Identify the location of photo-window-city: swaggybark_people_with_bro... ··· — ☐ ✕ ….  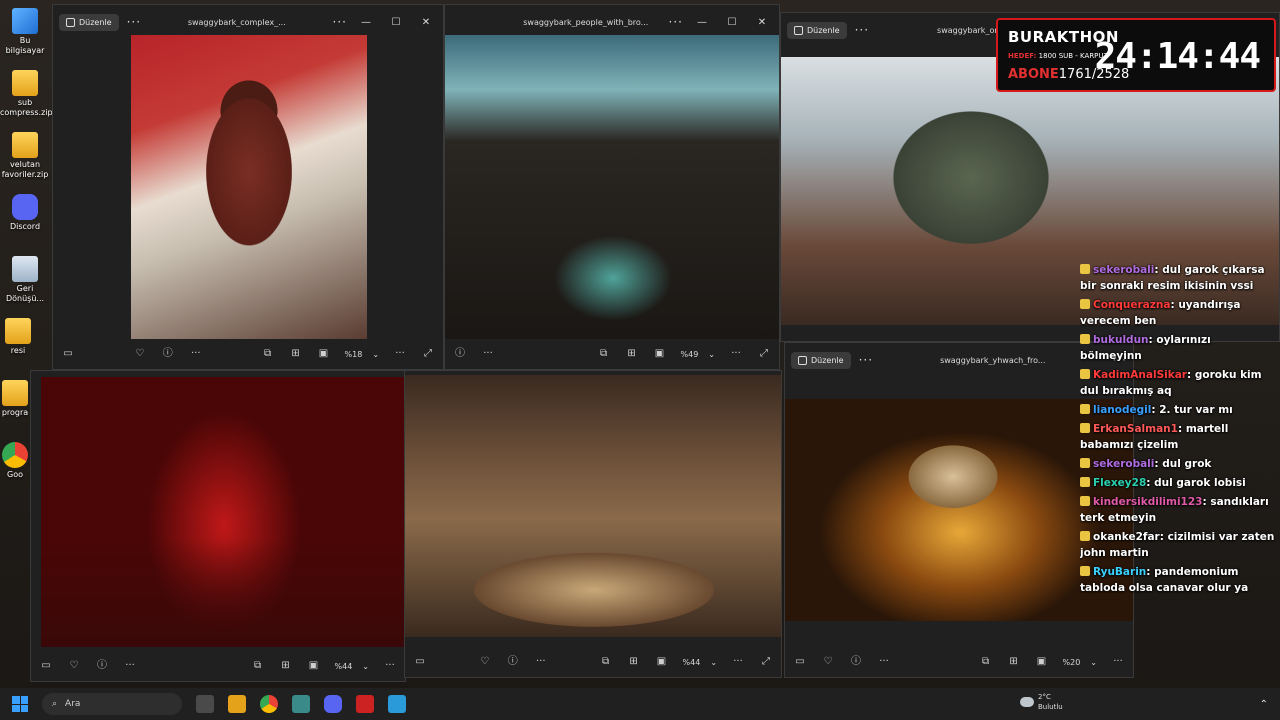
(612, 187).